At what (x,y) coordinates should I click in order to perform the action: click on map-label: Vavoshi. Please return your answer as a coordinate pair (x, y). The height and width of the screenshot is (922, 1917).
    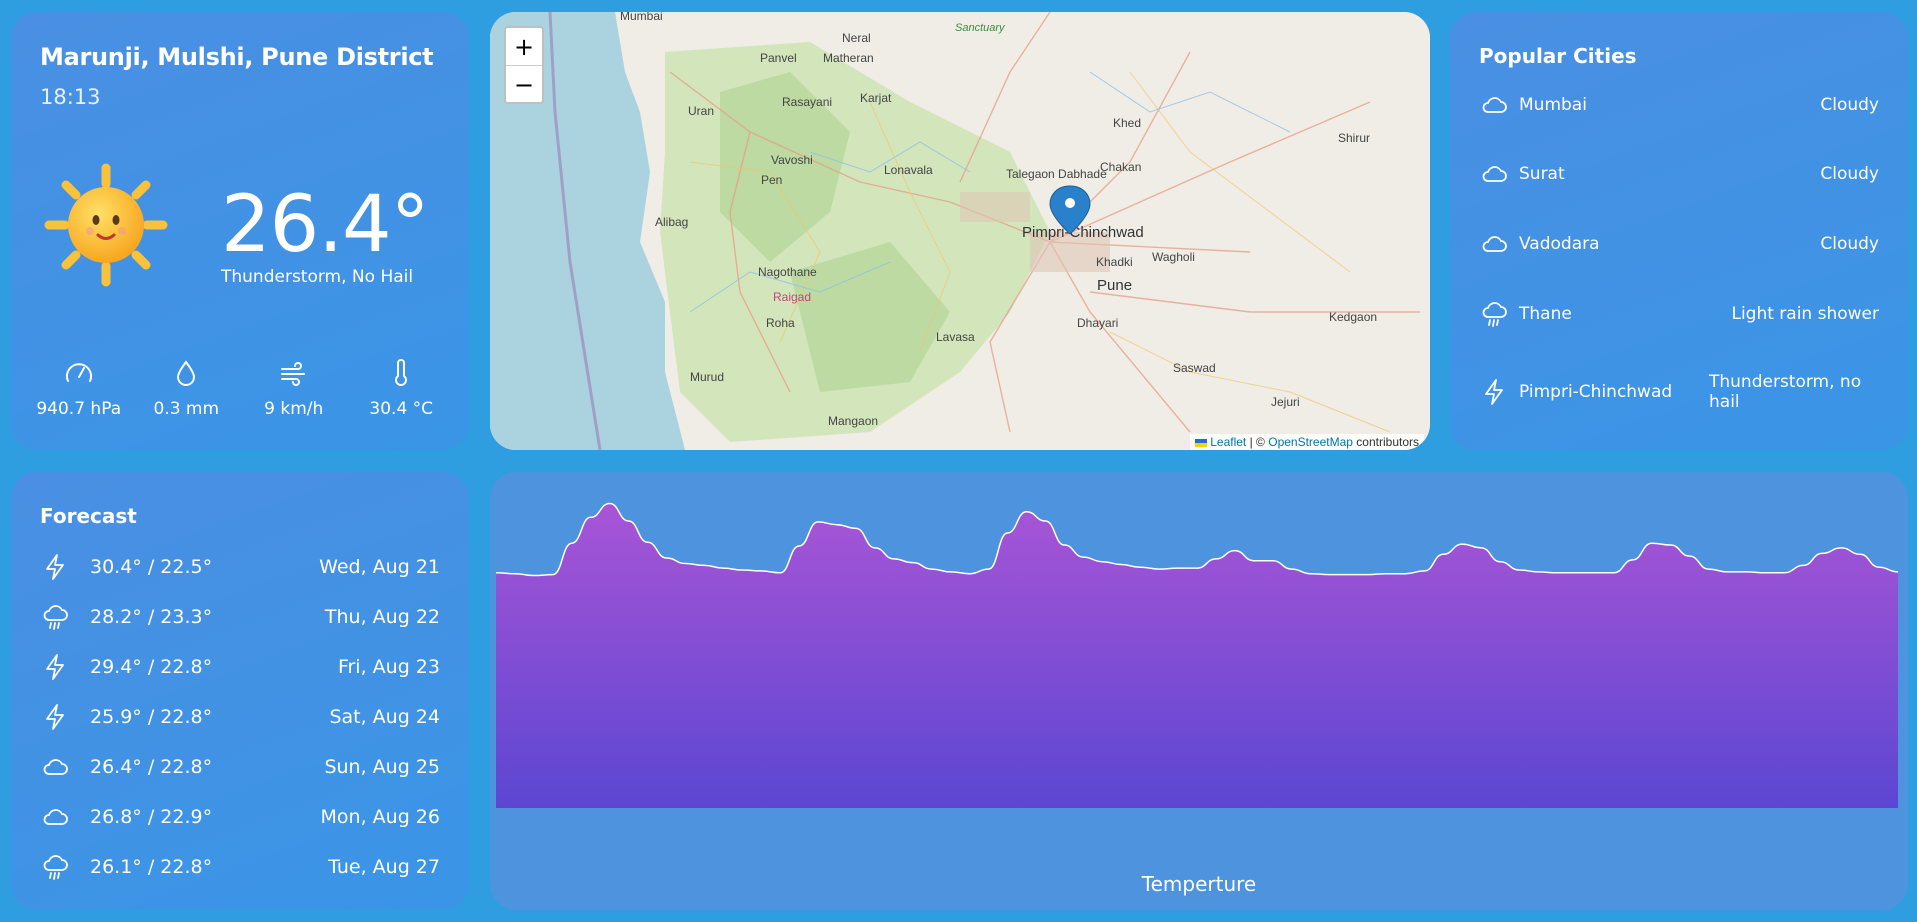
    Looking at the image, I should click on (792, 160).